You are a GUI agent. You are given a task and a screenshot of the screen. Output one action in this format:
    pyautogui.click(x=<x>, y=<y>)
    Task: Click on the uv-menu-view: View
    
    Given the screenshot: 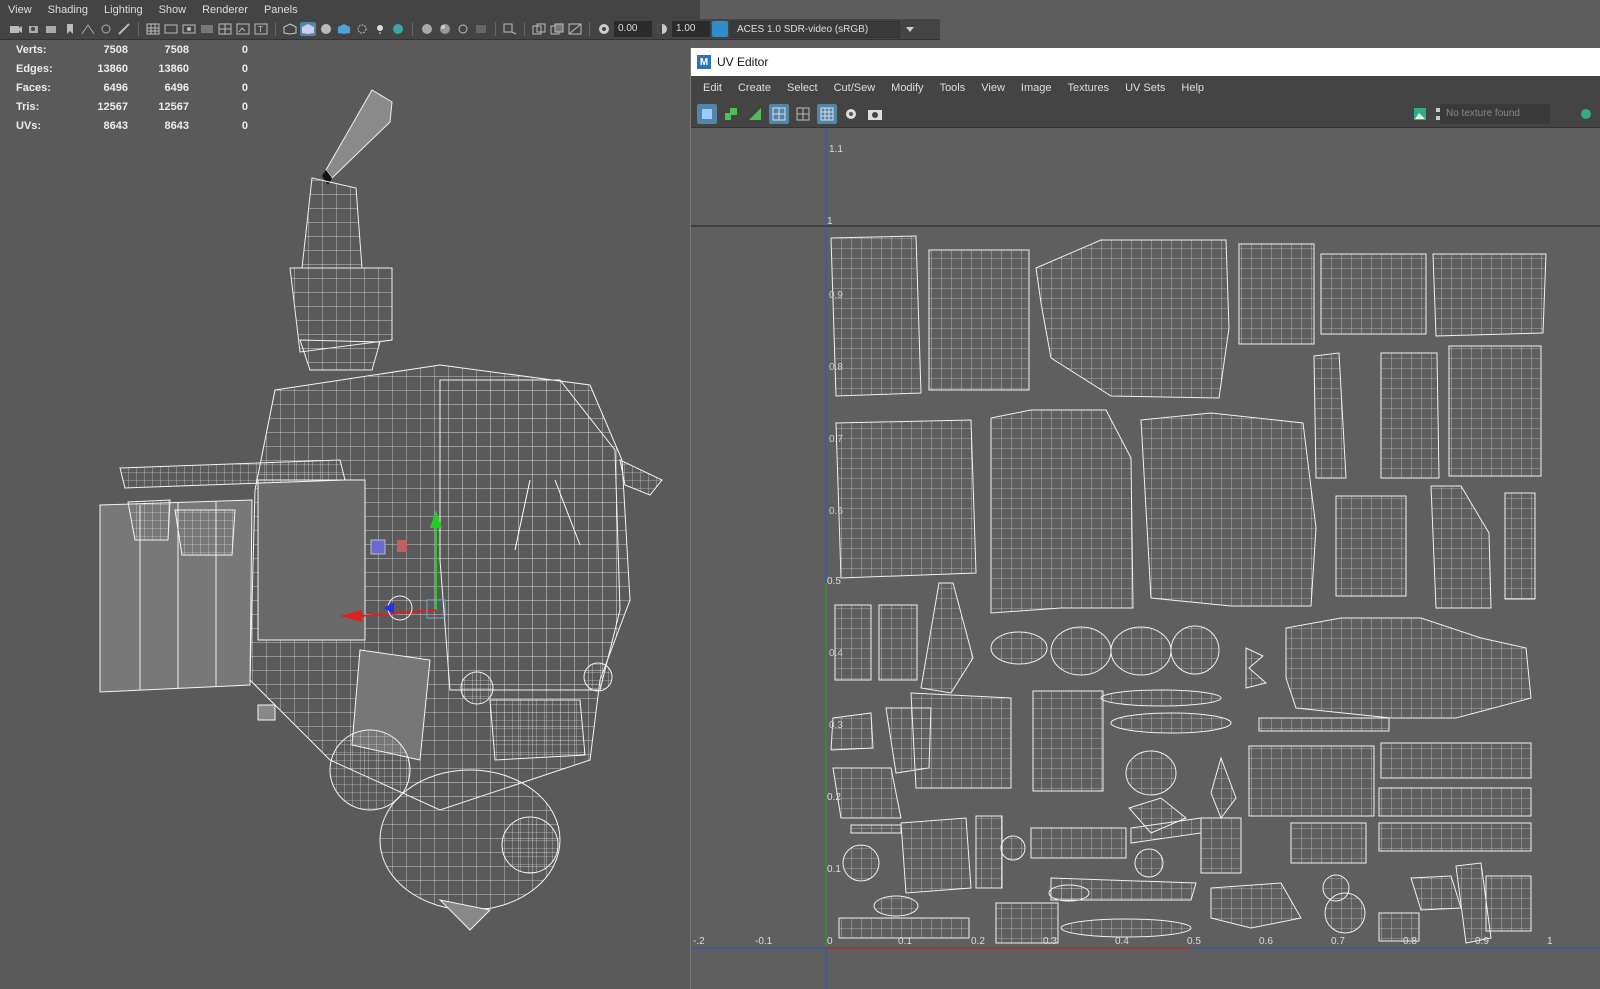 What is the action you would take?
    pyautogui.click(x=993, y=88)
    